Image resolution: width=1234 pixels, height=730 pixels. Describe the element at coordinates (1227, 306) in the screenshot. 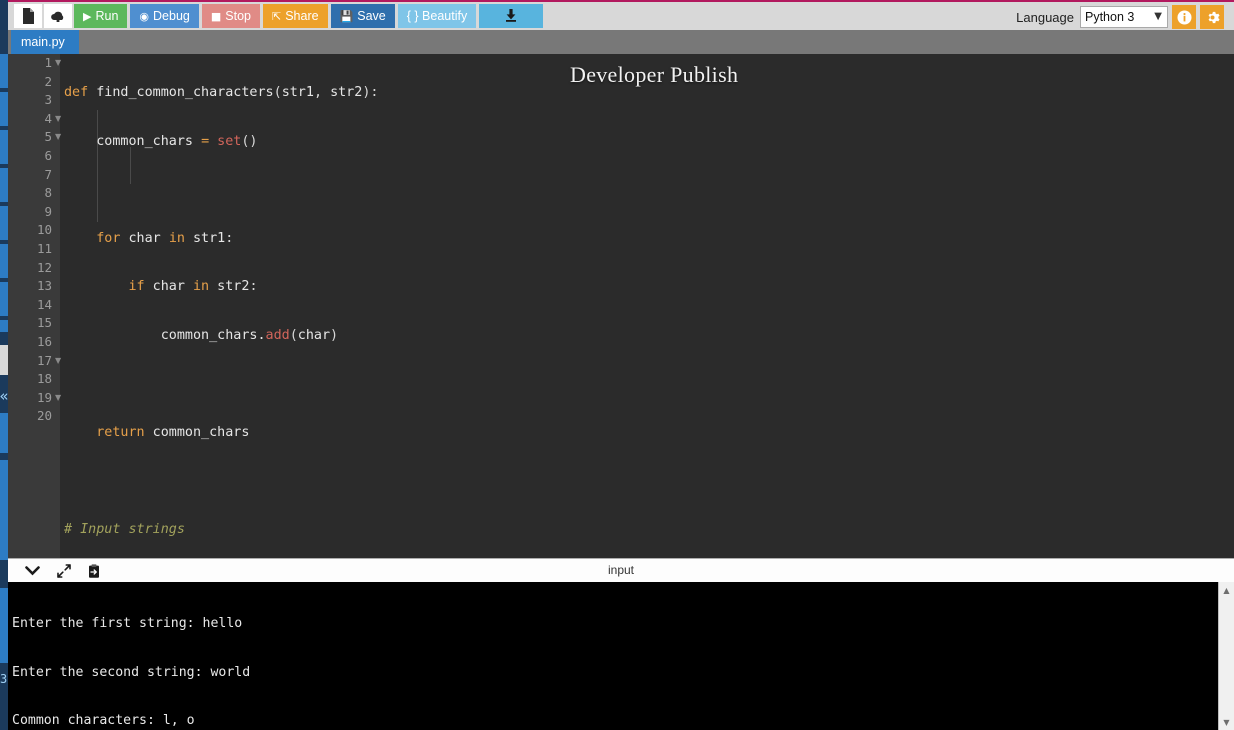

I see `editor-scrollbar` at that location.